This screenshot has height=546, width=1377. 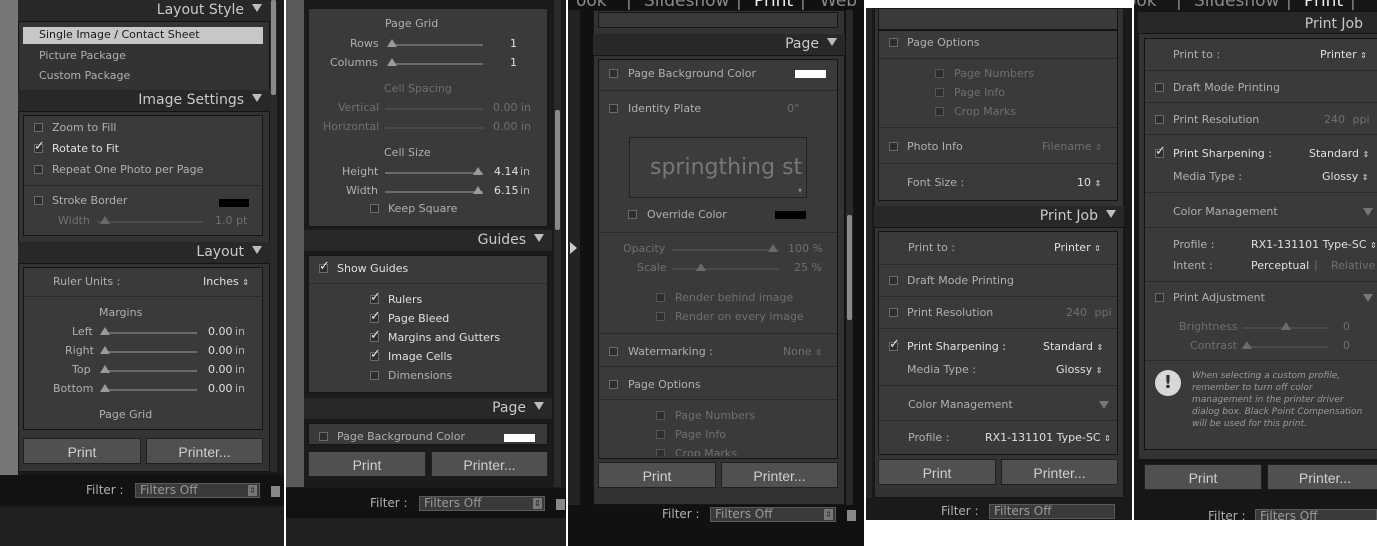 I want to click on nav-print: Print, so click(x=1323, y=5).